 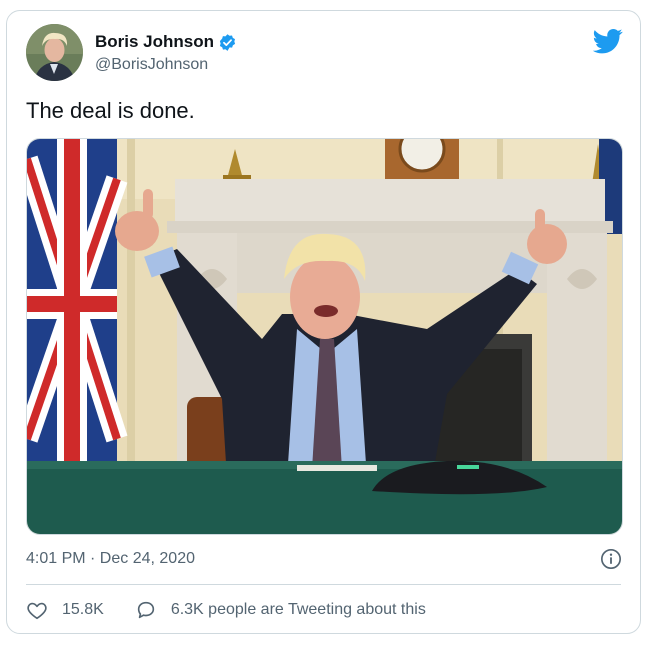 I want to click on info-icon, so click(x=611, y=559).